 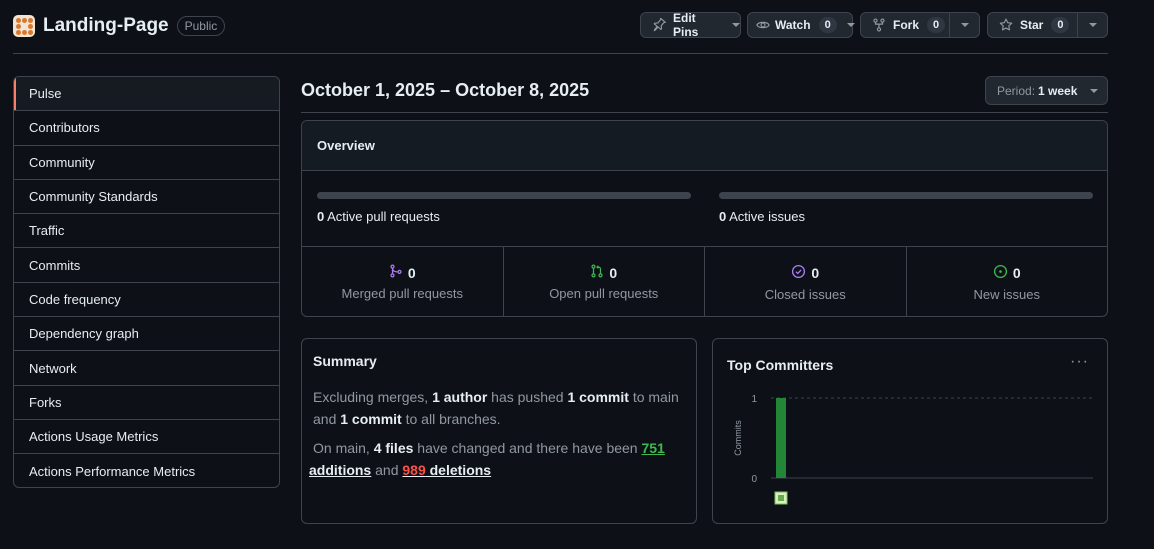 What do you see at coordinates (446, 470) in the screenshot?
I see `deletions-link: 989 deletions` at bounding box center [446, 470].